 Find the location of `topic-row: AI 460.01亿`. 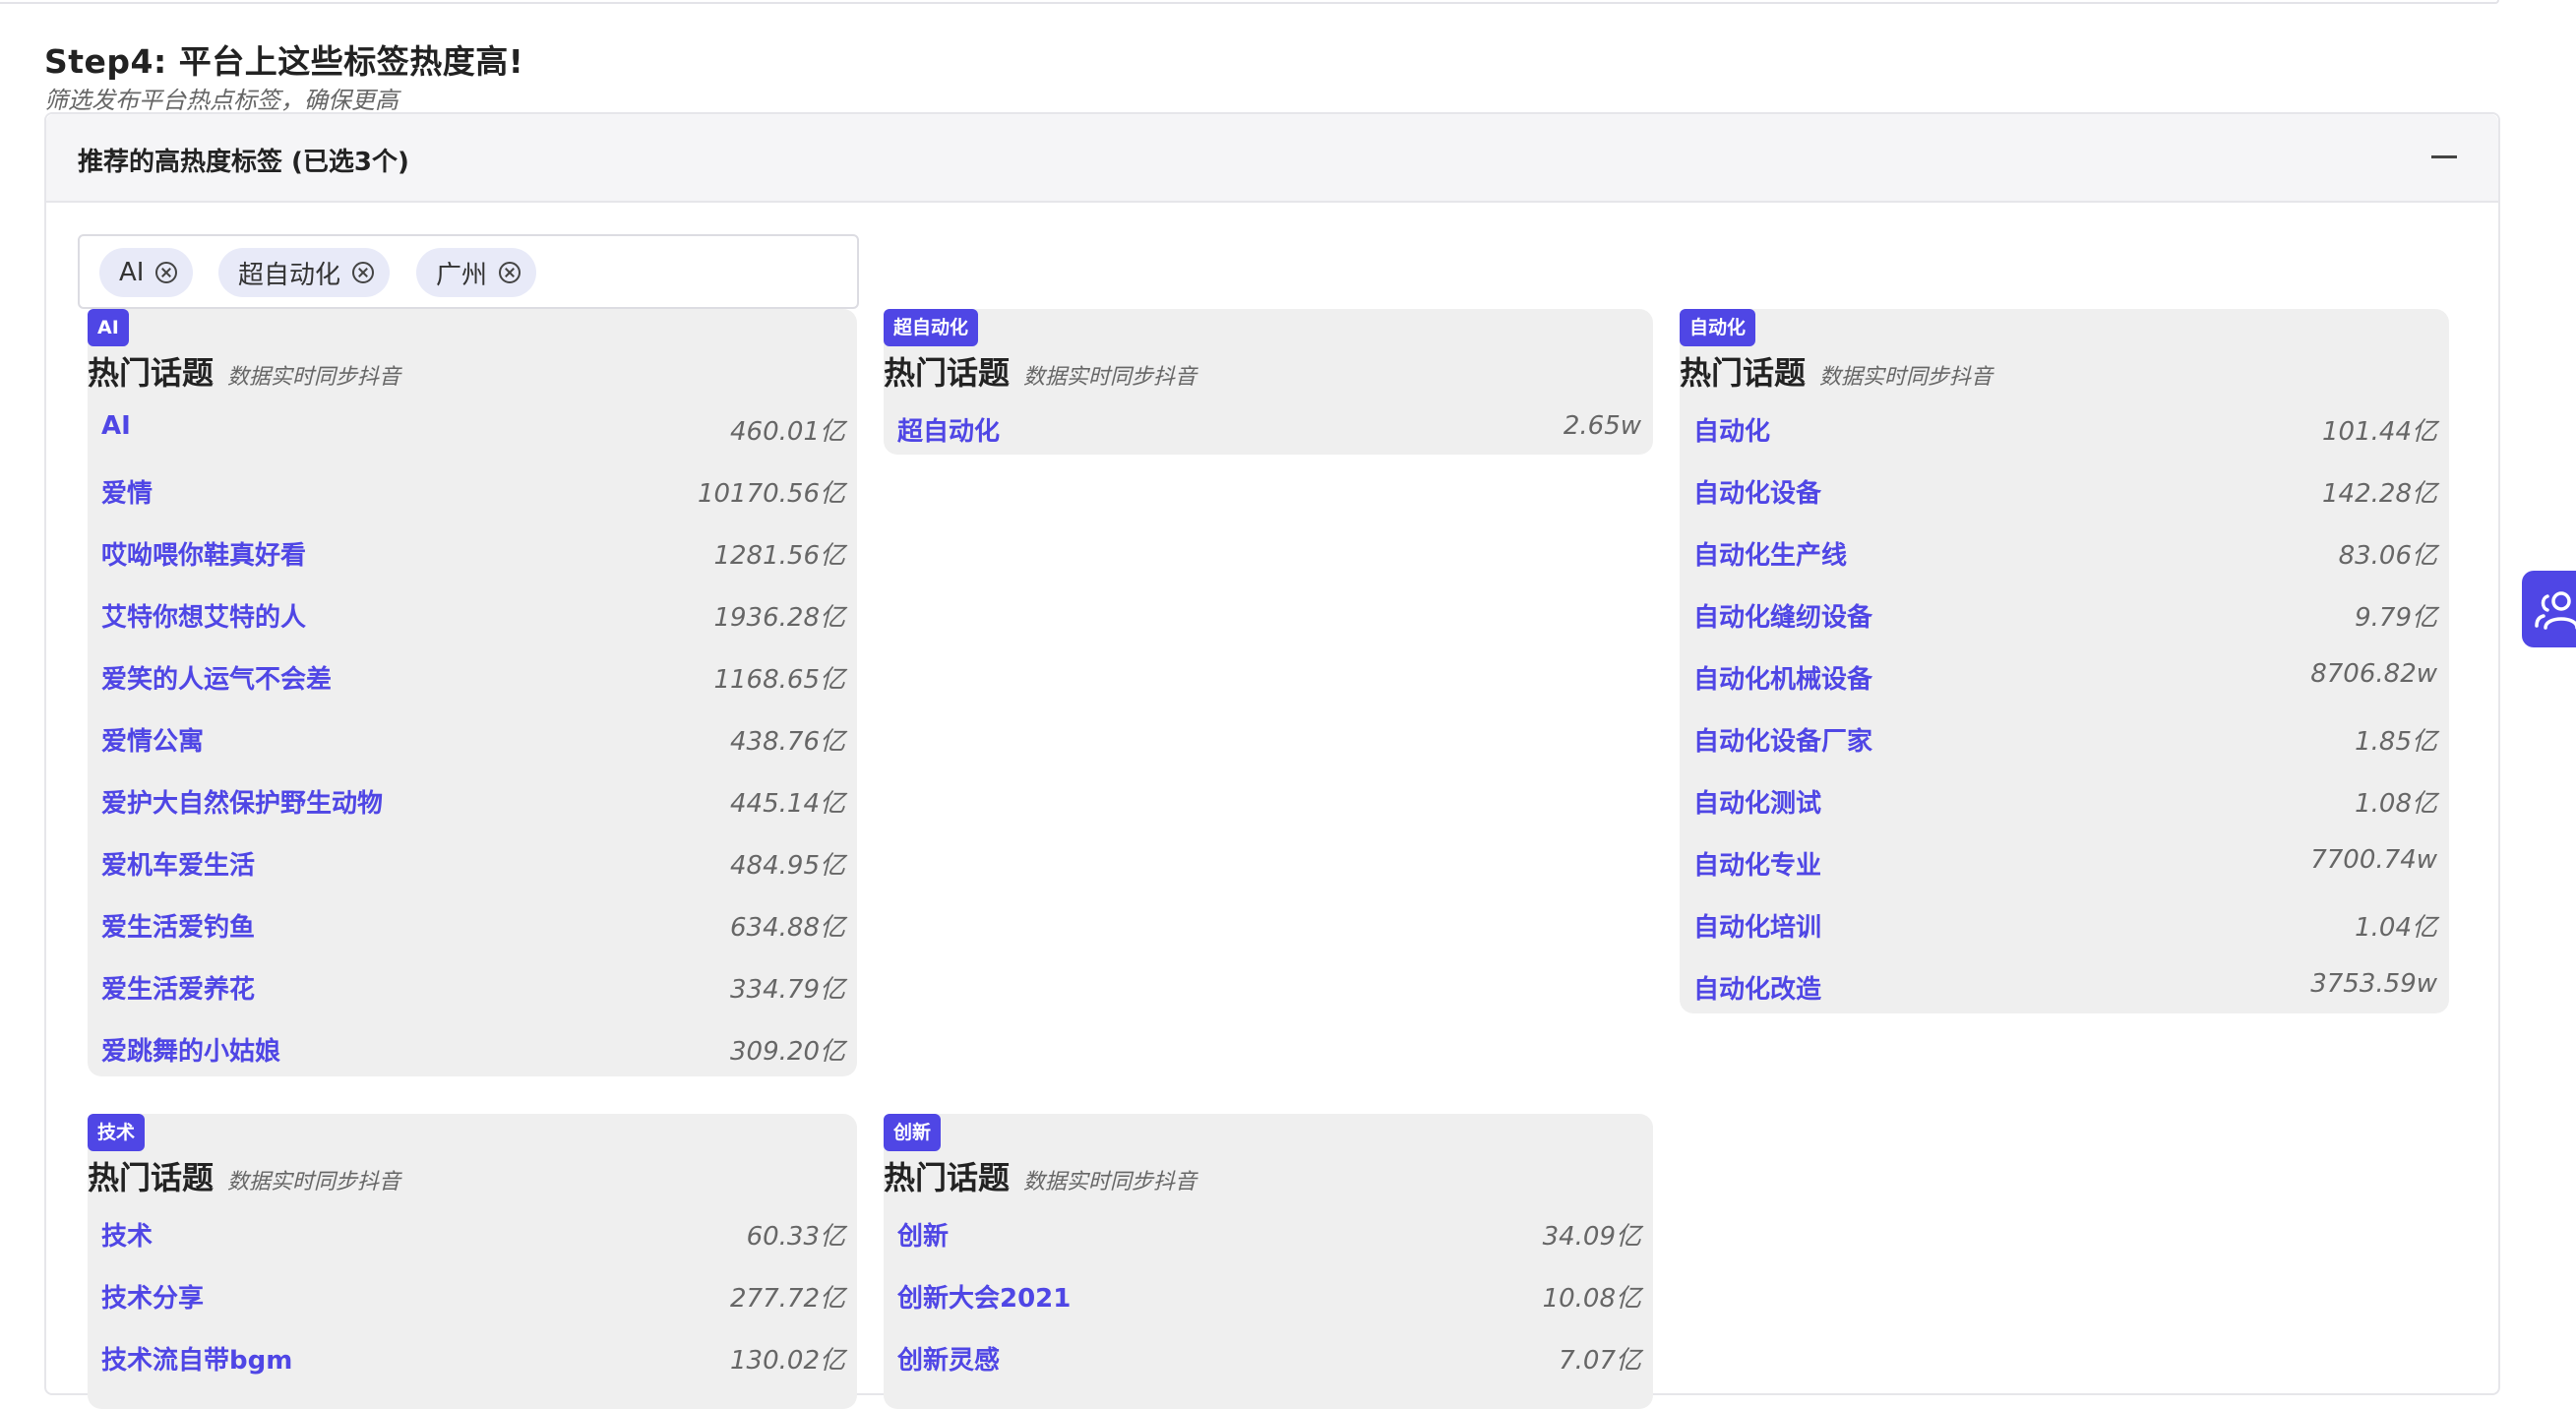

topic-row: AI 460.01亿 is located at coordinates (472, 432).